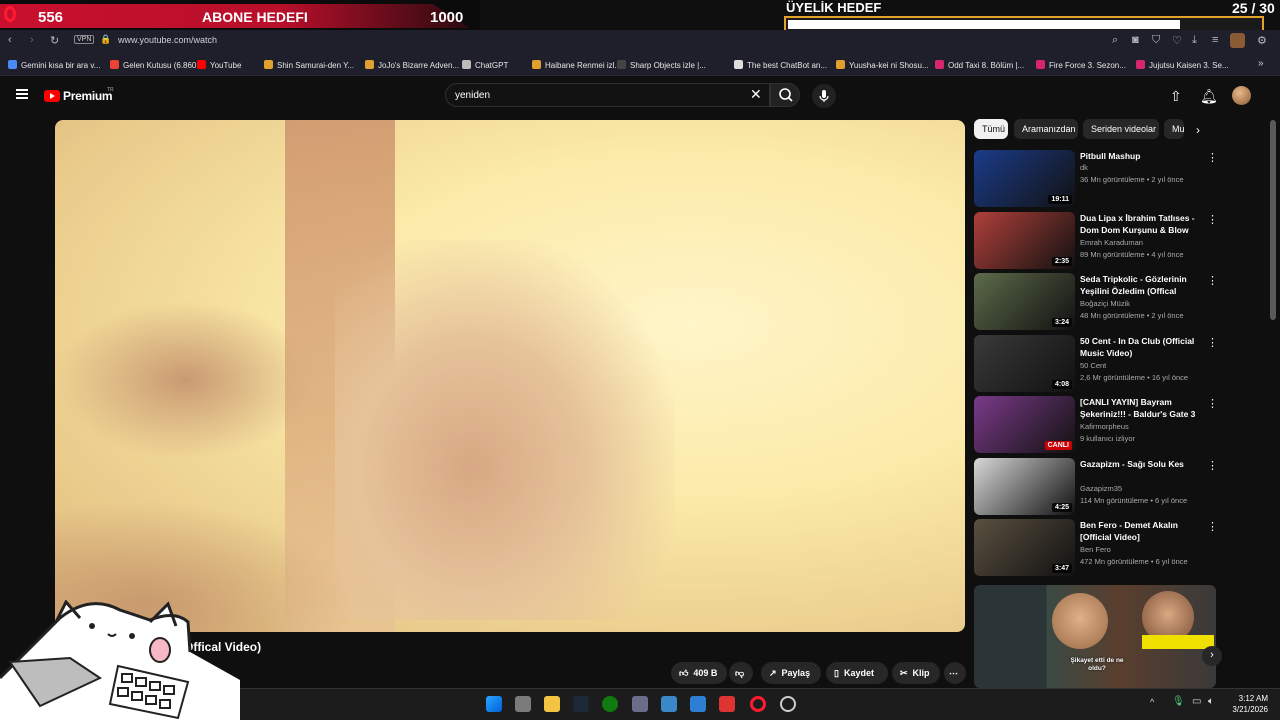  I want to click on rec-meta: 36 Mn görüntüleme • 2 yıl önce, so click(1132, 179).